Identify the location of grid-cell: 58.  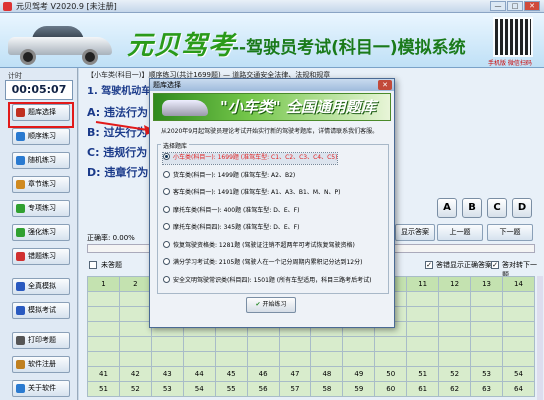
(327, 389).